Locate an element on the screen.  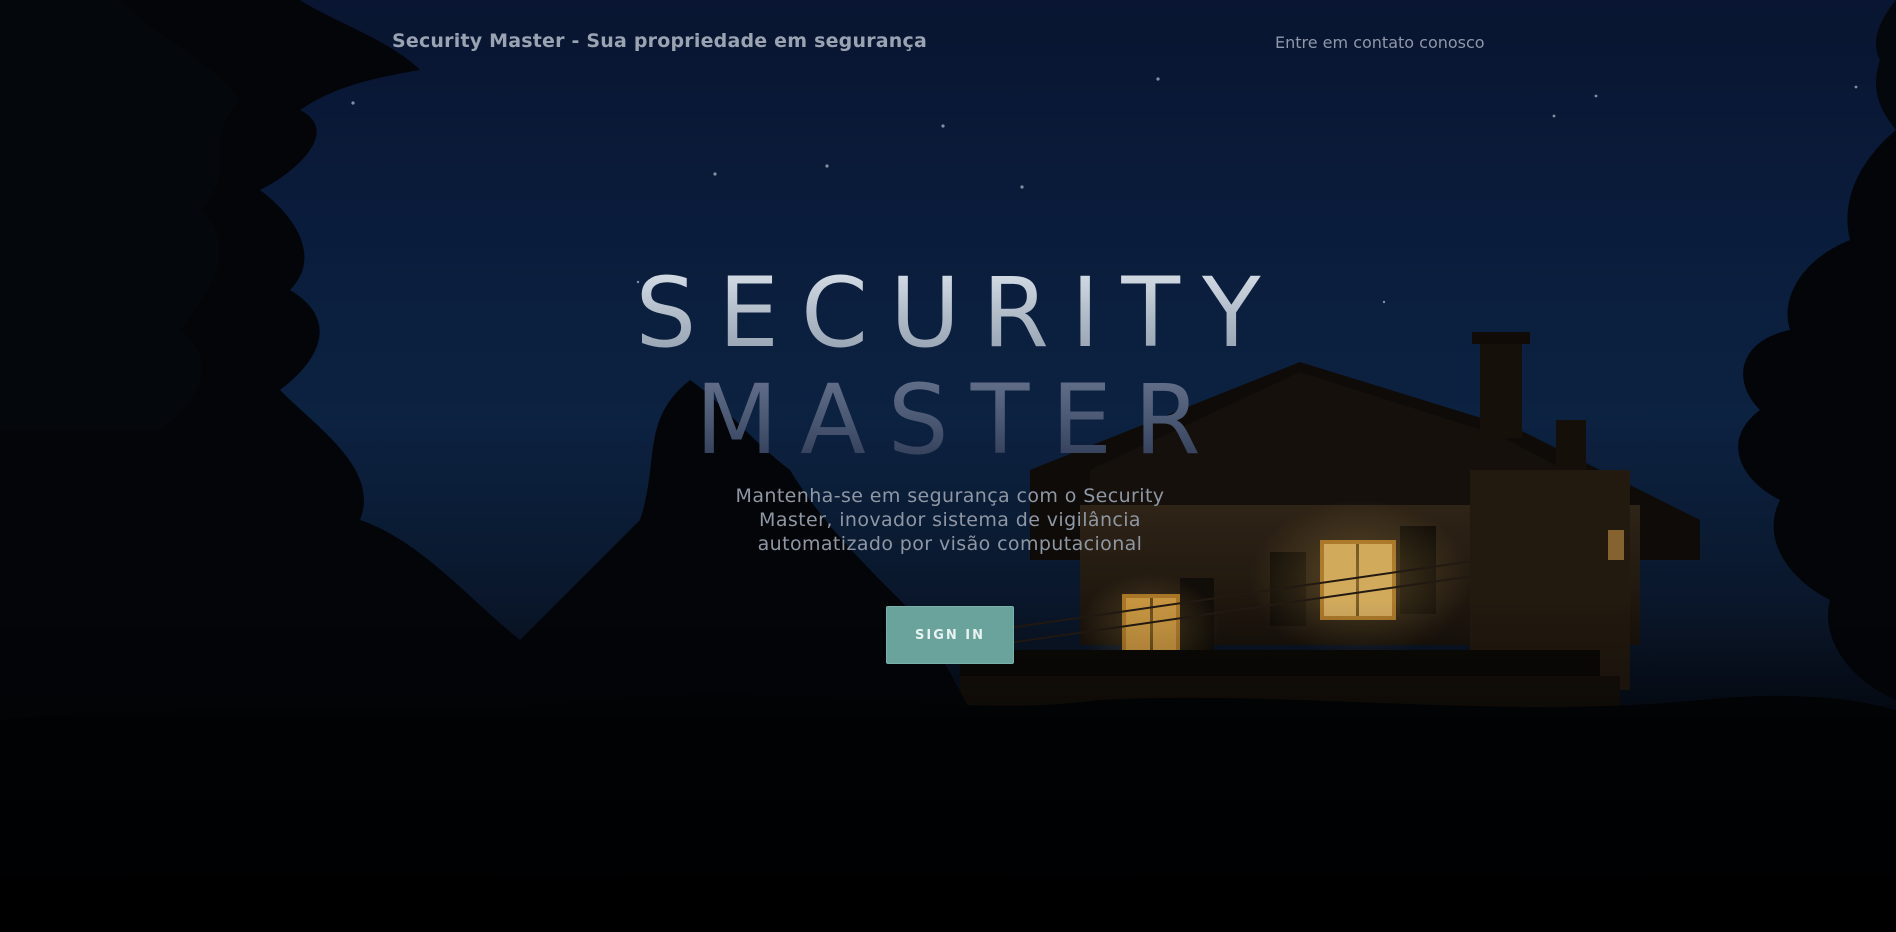
hero-title-security: SECURITY is located at coordinates (948, 313).